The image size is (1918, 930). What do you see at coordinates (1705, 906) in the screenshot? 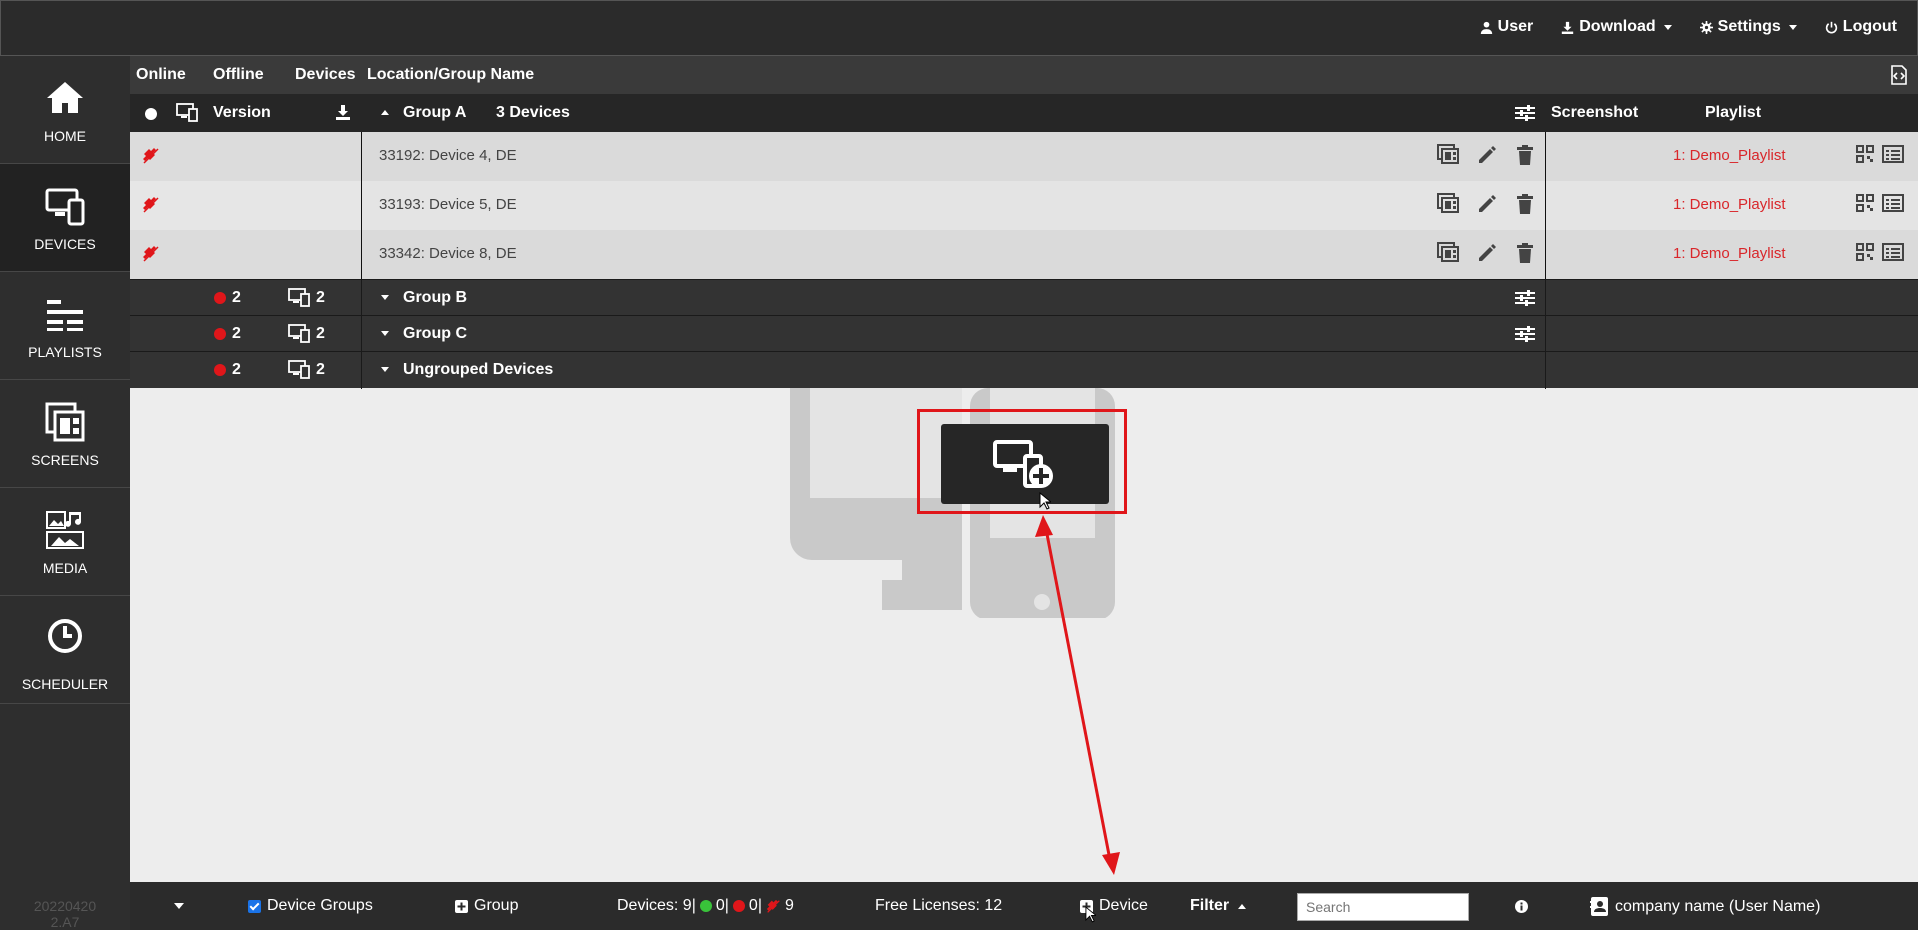
I see `account-info: company name (User Name)` at bounding box center [1705, 906].